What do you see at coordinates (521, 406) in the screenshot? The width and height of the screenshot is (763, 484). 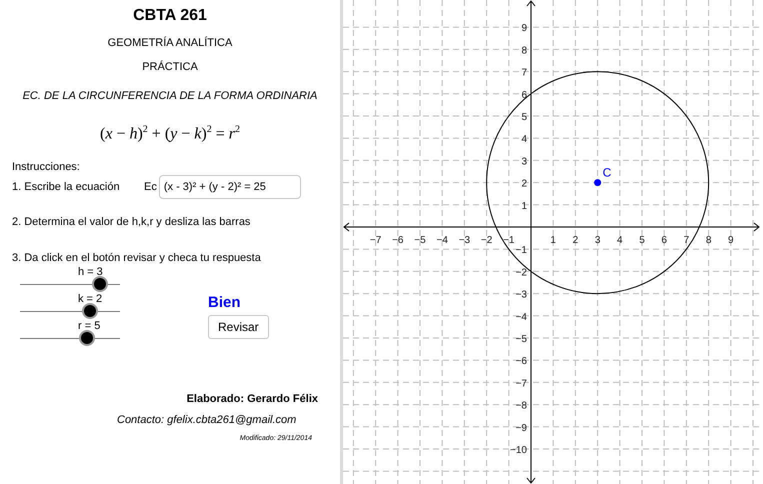 I see `y-axis-tick-label: −8` at bounding box center [521, 406].